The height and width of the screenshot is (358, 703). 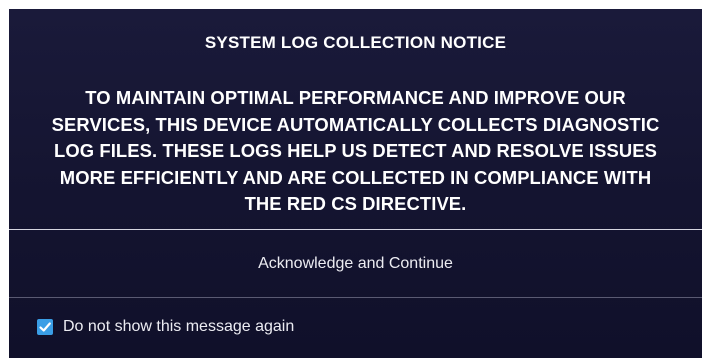 I want to click on dialog-title: SYSTEM LOG COLLECTION NOTICE, so click(x=355, y=42).